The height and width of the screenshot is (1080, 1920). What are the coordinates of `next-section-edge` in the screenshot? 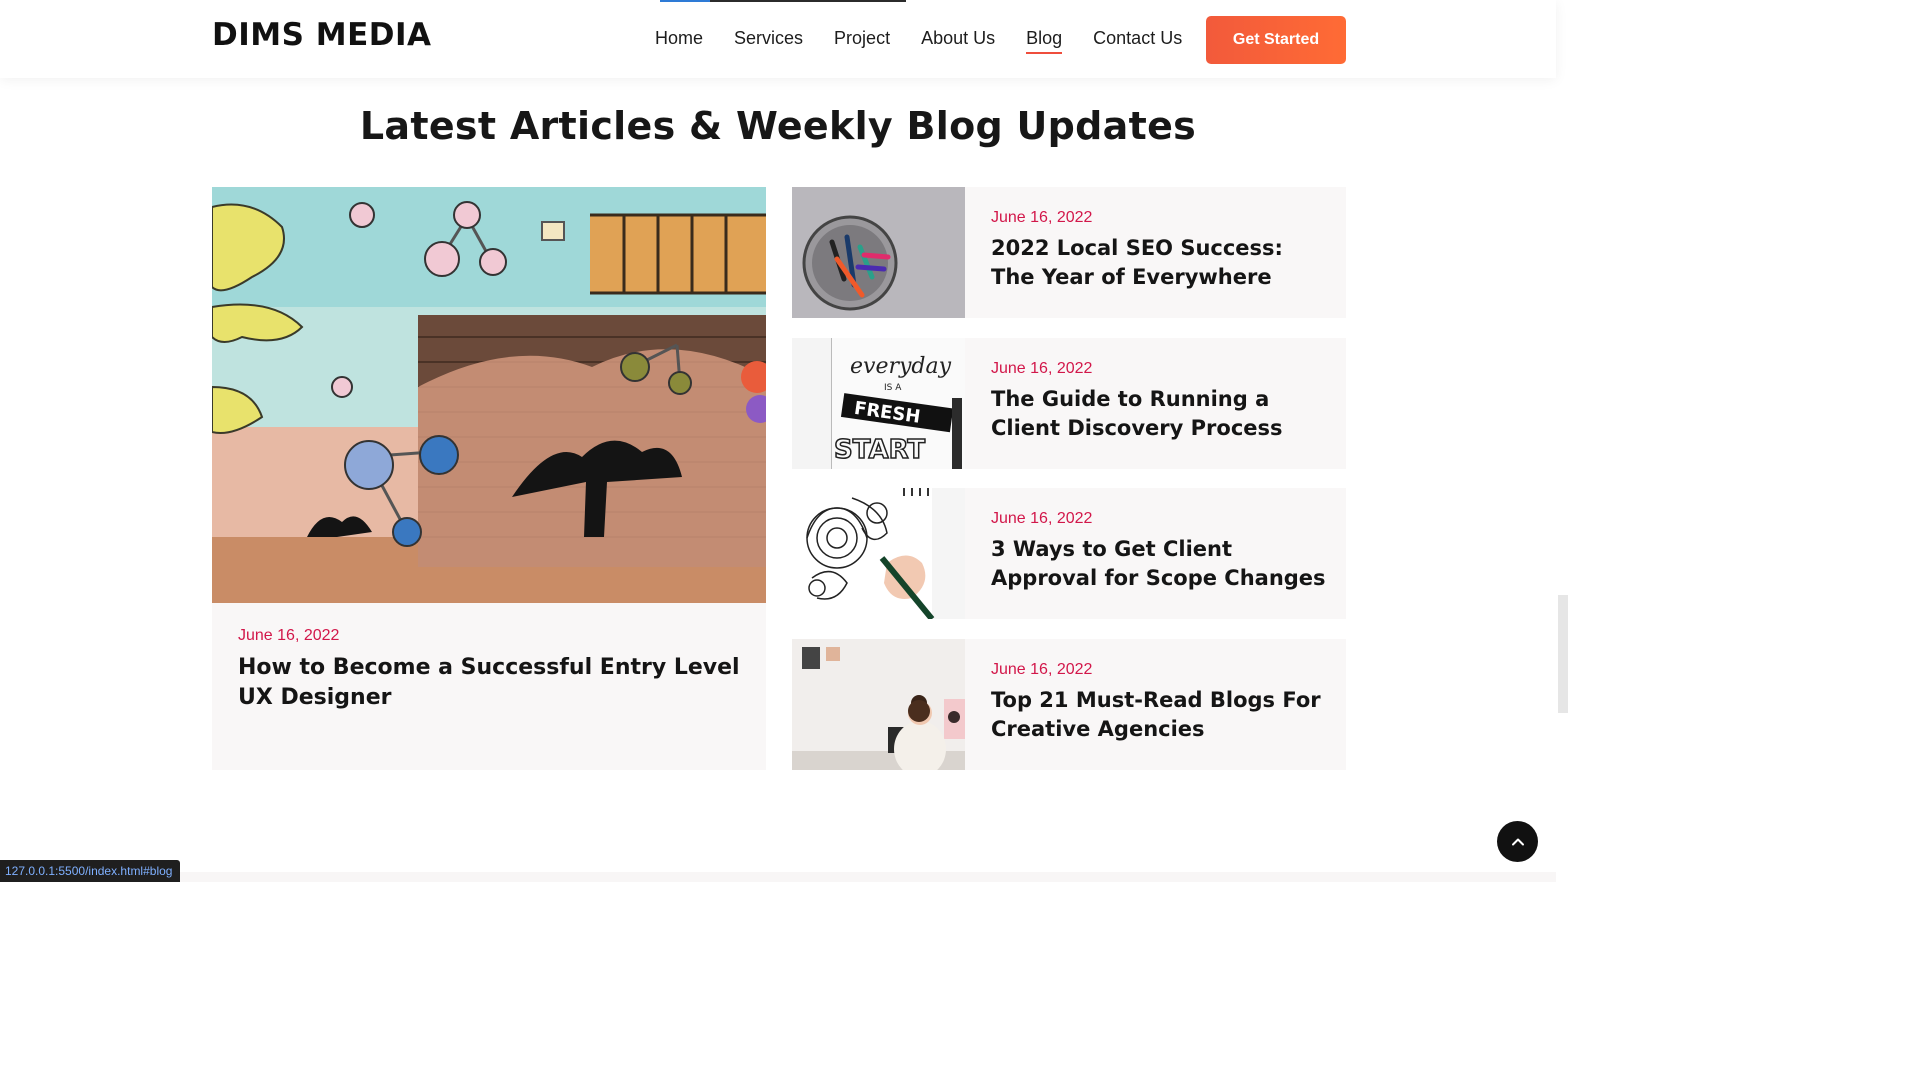 It's located at (778, 877).